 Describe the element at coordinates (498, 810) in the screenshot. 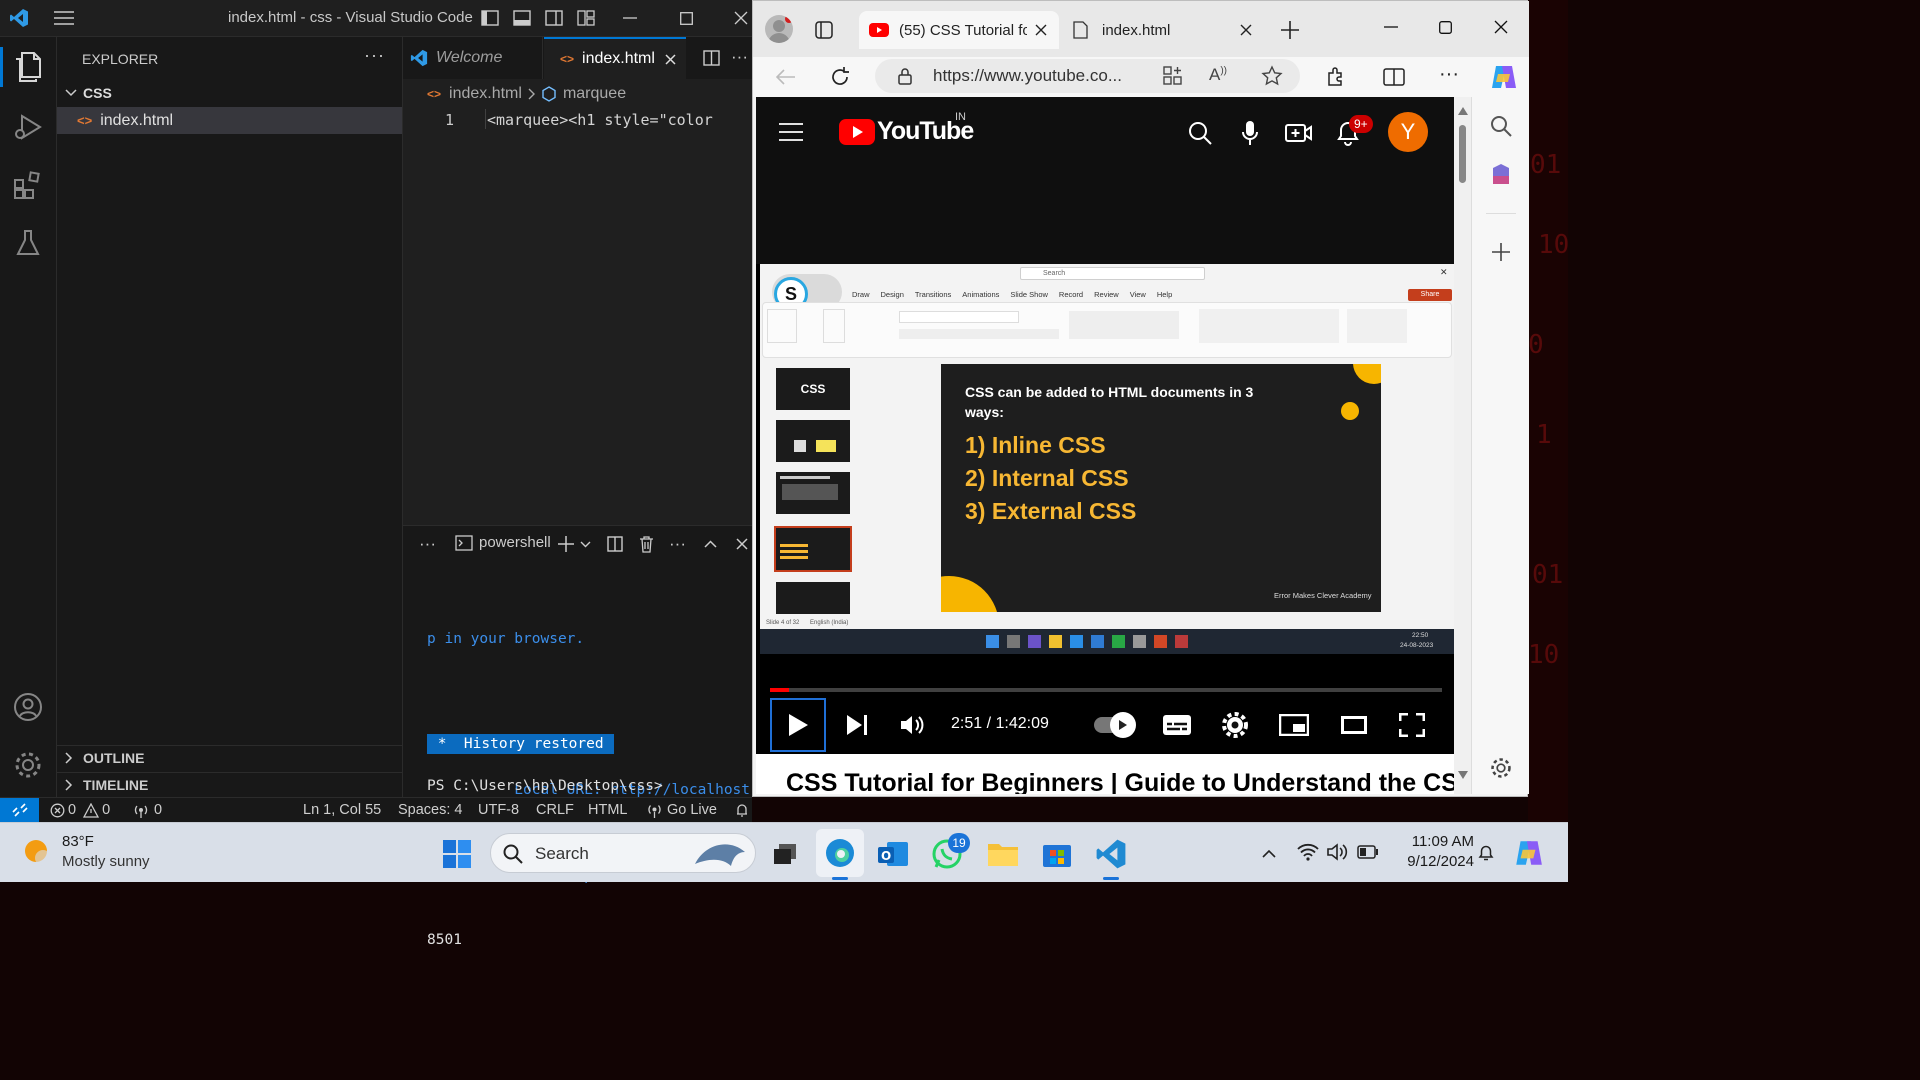

I see `encoding: UTF-8` at that location.